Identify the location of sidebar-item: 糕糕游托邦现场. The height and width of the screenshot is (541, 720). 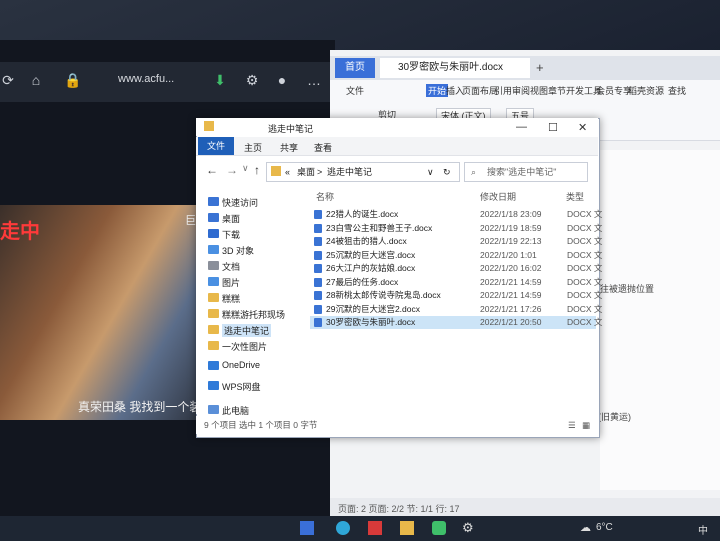
(253, 314).